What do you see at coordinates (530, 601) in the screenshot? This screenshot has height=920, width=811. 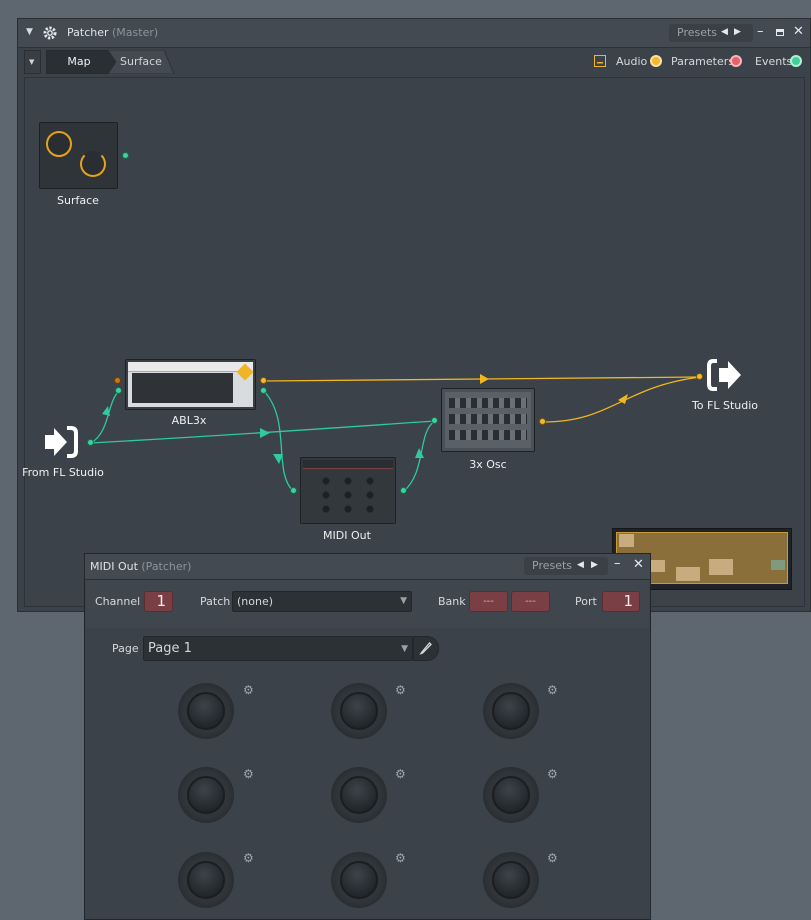 I see `bank-lsb-value: ---` at bounding box center [530, 601].